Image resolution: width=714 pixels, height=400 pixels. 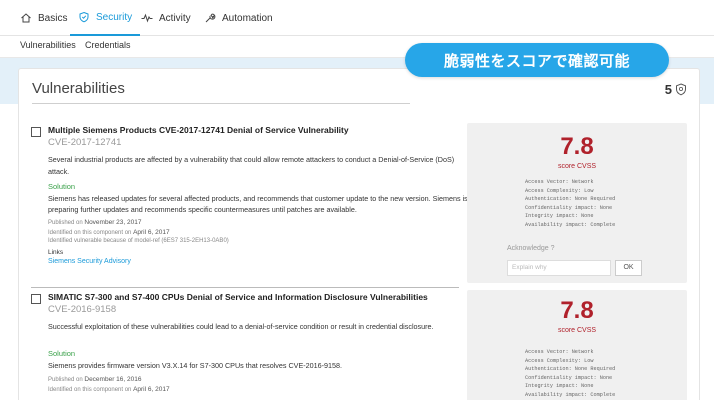 What do you see at coordinates (210, 18) in the screenshot?
I see `wrench-icon` at bounding box center [210, 18].